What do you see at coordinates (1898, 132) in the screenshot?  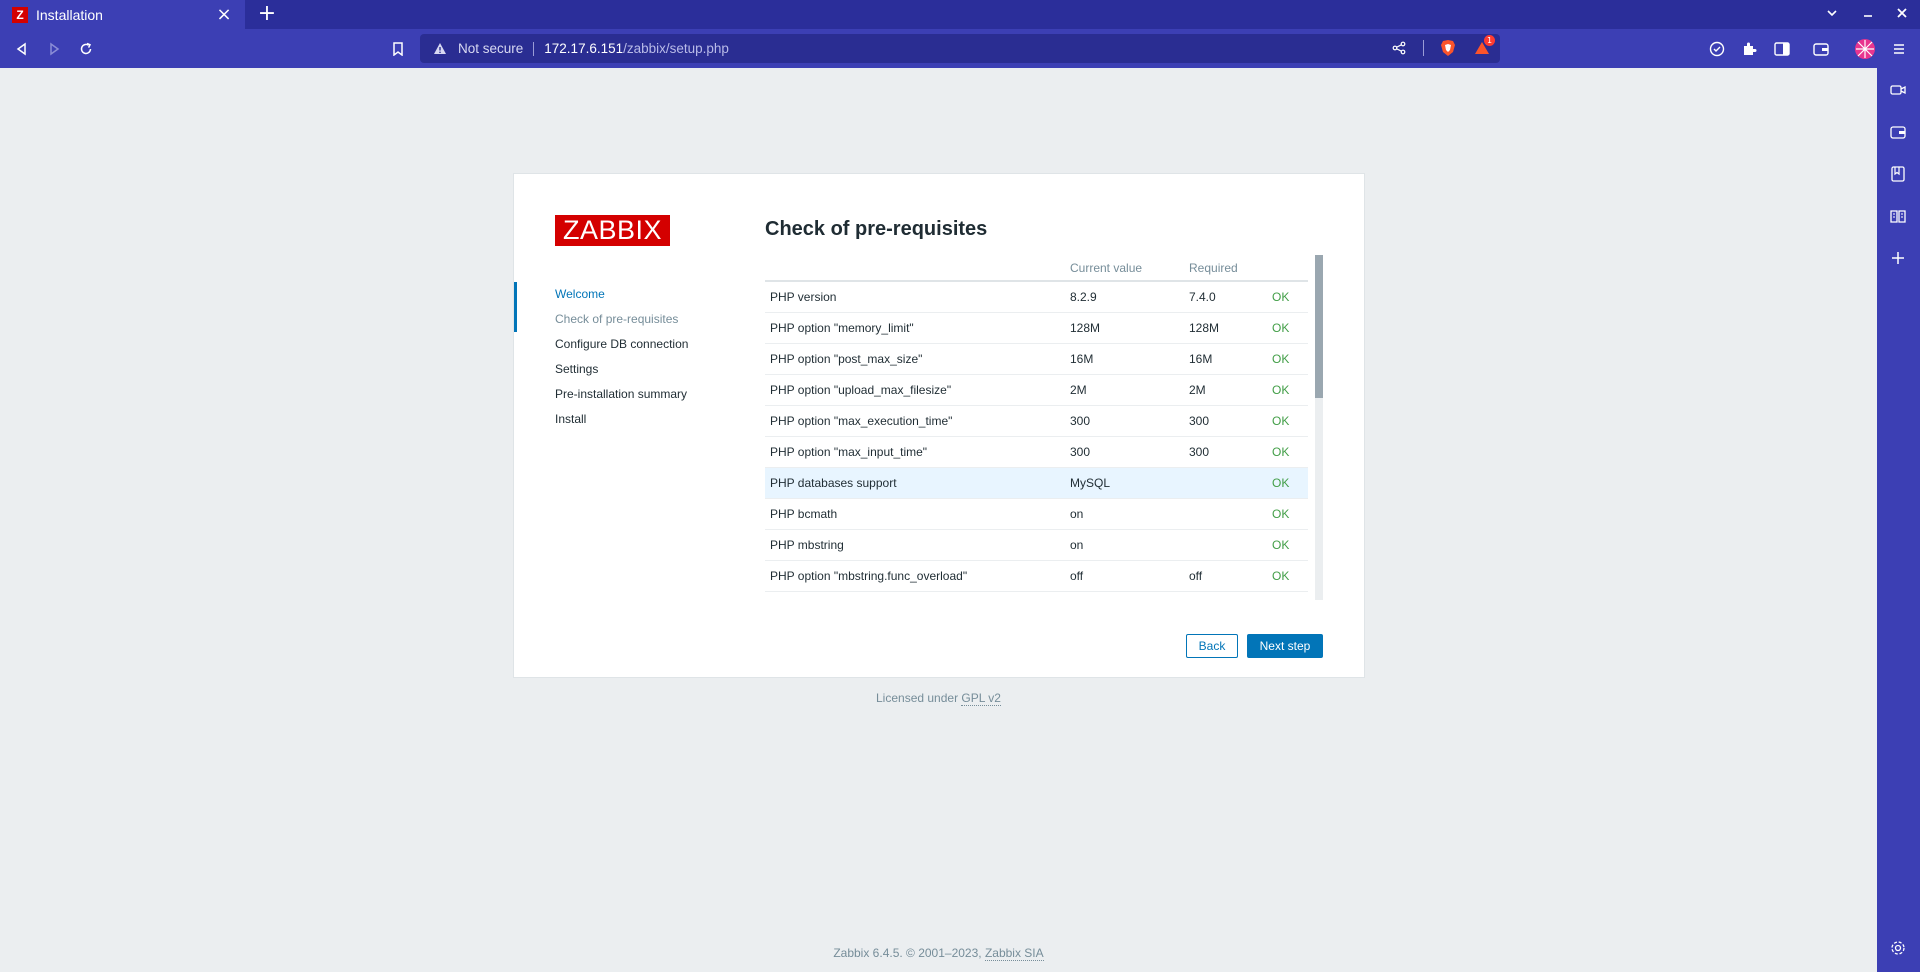 I see `wallet-panel-icon` at bounding box center [1898, 132].